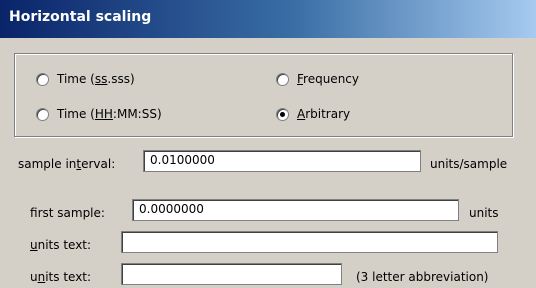 This screenshot has height=288, width=536. Describe the element at coordinates (42, 79) in the screenshot. I see `radio-time-seconds-indicator` at that location.